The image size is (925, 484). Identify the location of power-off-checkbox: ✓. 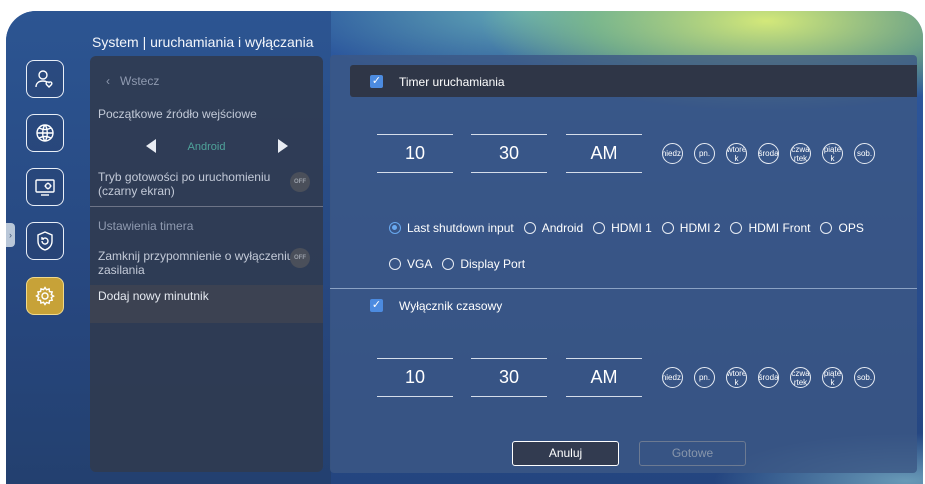
(376, 305).